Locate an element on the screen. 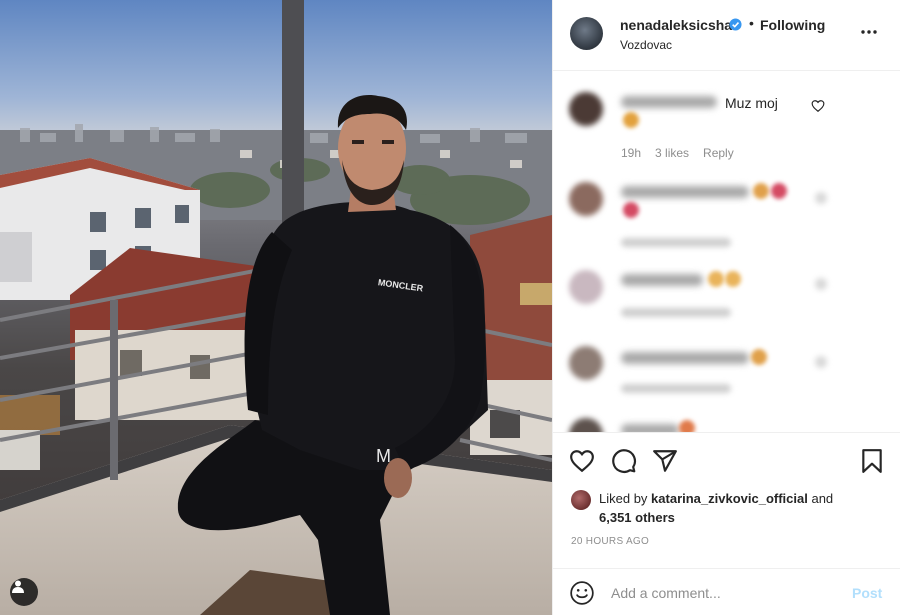 This screenshot has height=615, width=900. user-tags-button is located at coordinates (24, 592).